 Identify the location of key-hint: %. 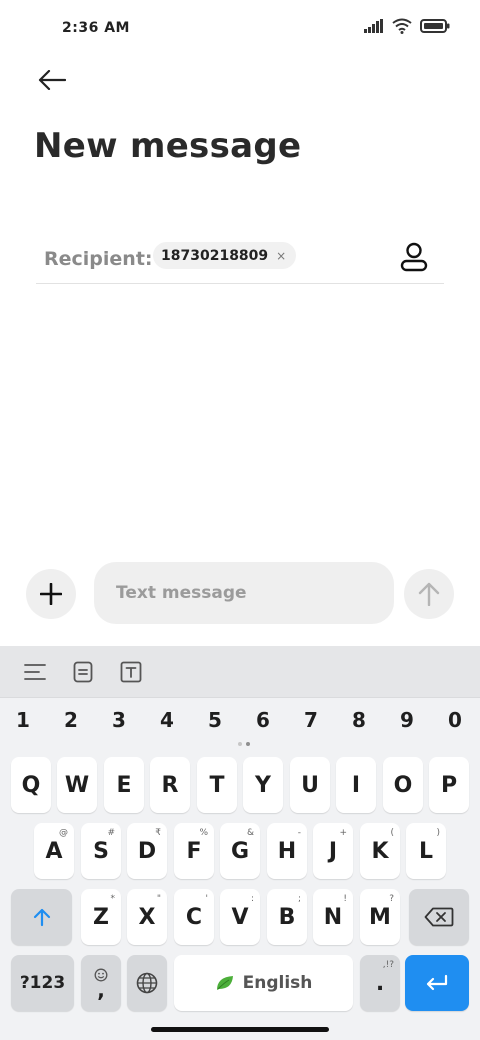
(203, 833).